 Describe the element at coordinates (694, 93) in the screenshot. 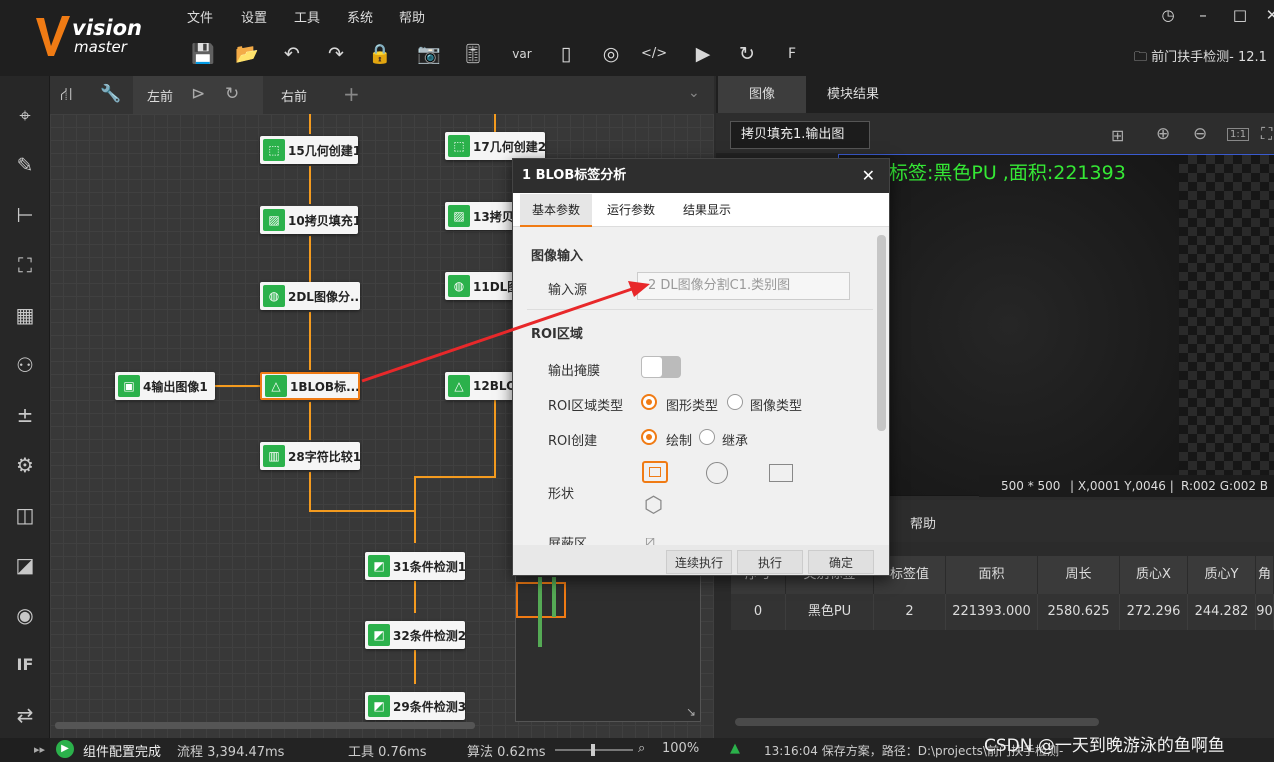

I see `chevron-down-icon: ⌄` at that location.